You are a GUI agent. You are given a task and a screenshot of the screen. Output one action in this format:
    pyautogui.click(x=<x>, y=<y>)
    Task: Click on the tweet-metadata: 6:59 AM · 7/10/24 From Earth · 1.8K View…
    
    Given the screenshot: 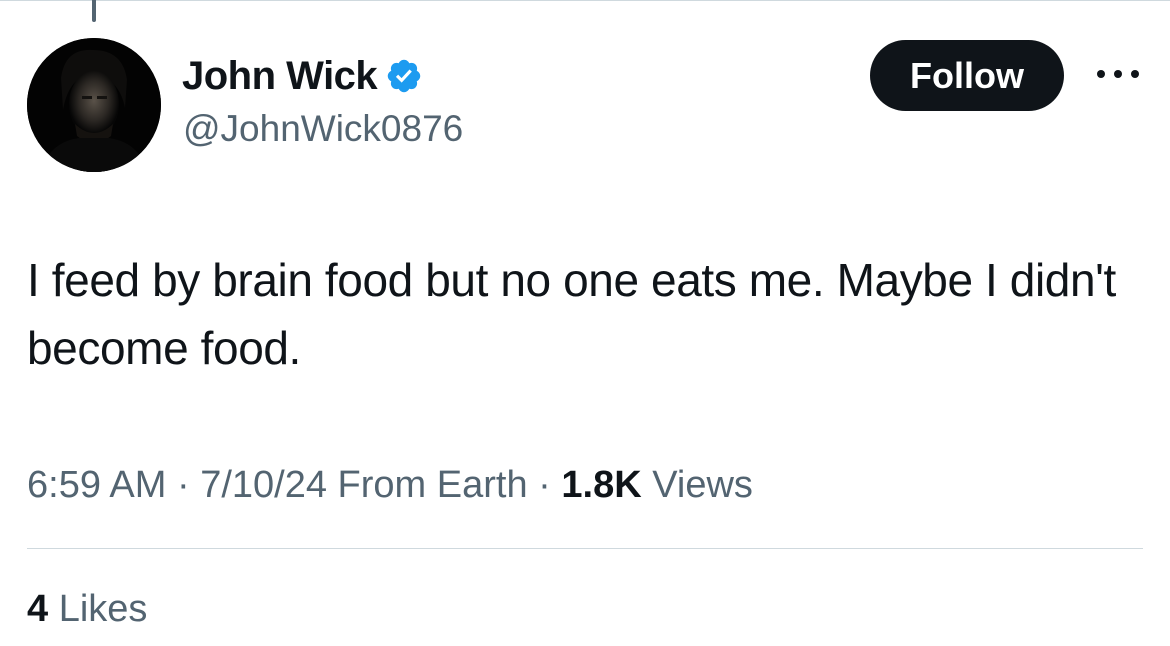 What is the action you would take?
    pyautogui.click(x=390, y=485)
    